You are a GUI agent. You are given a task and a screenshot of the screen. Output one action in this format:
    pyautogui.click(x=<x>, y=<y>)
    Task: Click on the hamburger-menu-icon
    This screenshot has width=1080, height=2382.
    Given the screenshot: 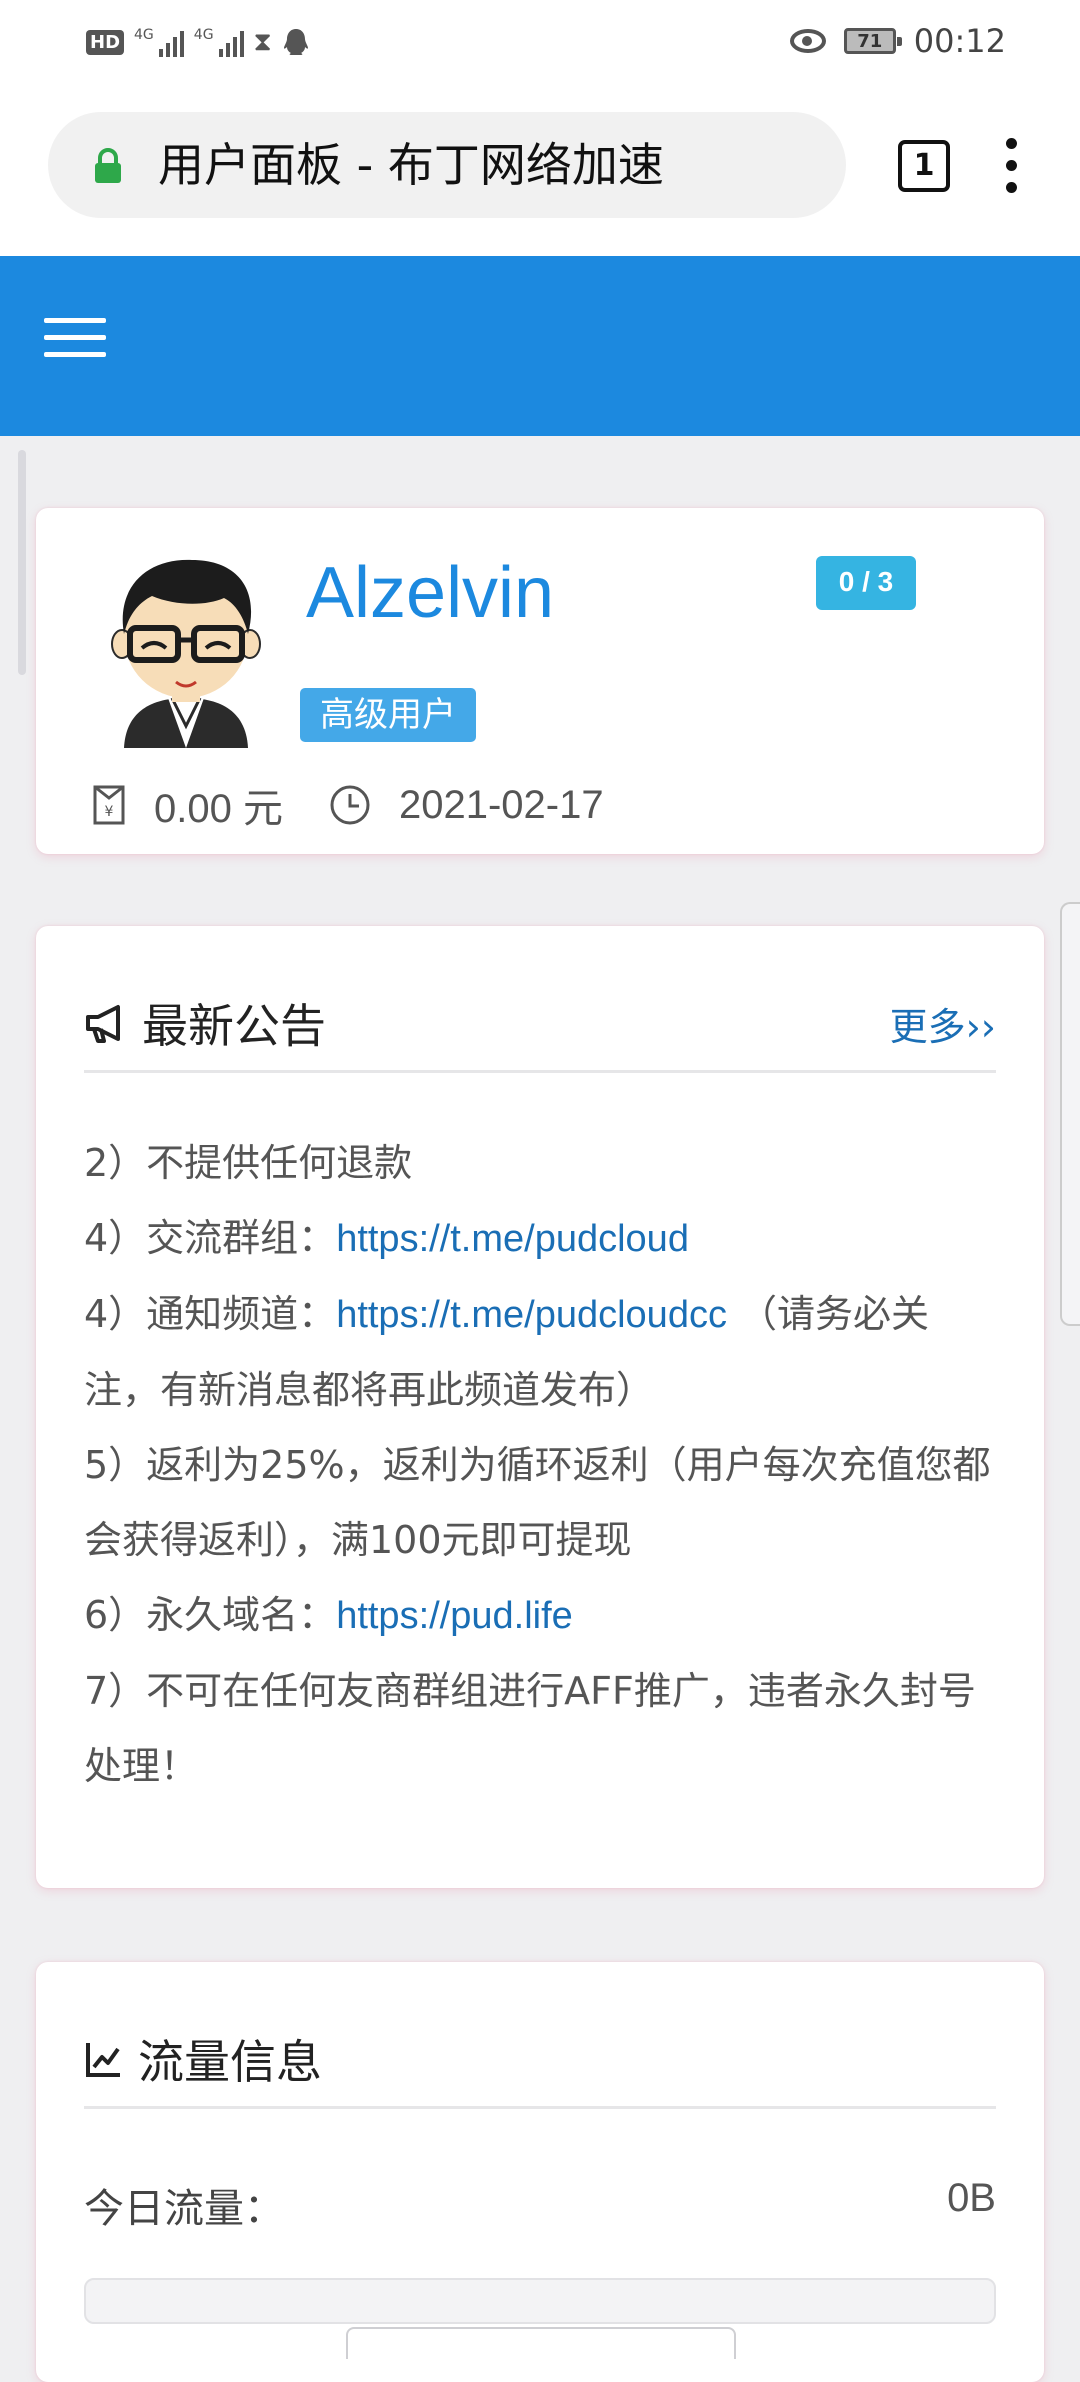 What is the action you would take?
    pyautogui.click(x=75, y=340)
    